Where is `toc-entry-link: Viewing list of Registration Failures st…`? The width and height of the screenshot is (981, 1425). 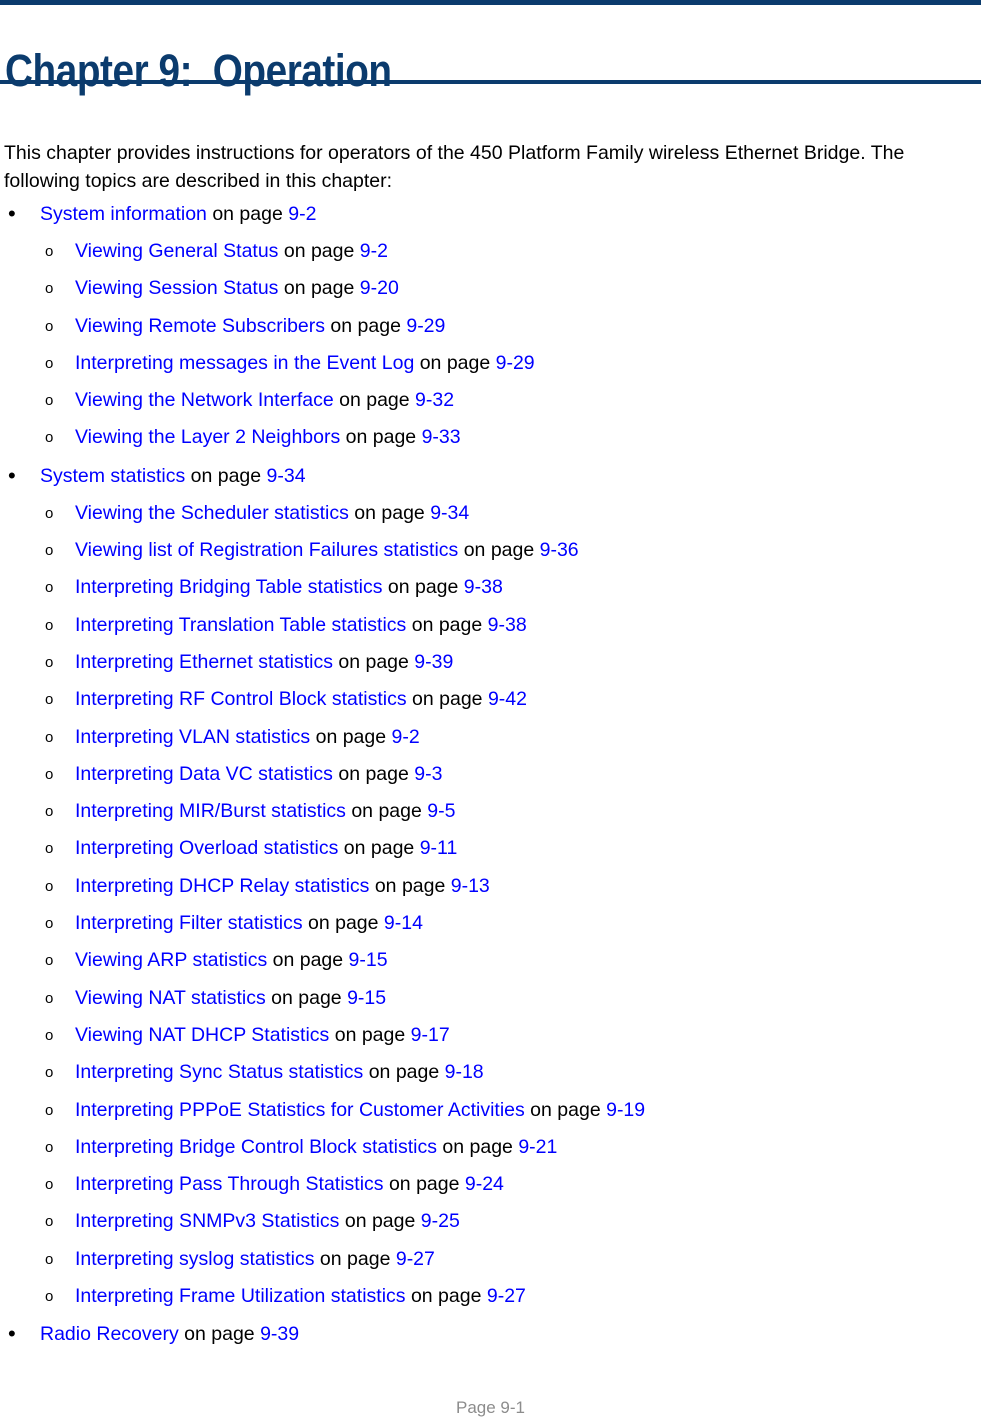
toc-entry-link: Viewing list of Registration Failures st… is located at coordinates (266, 550).